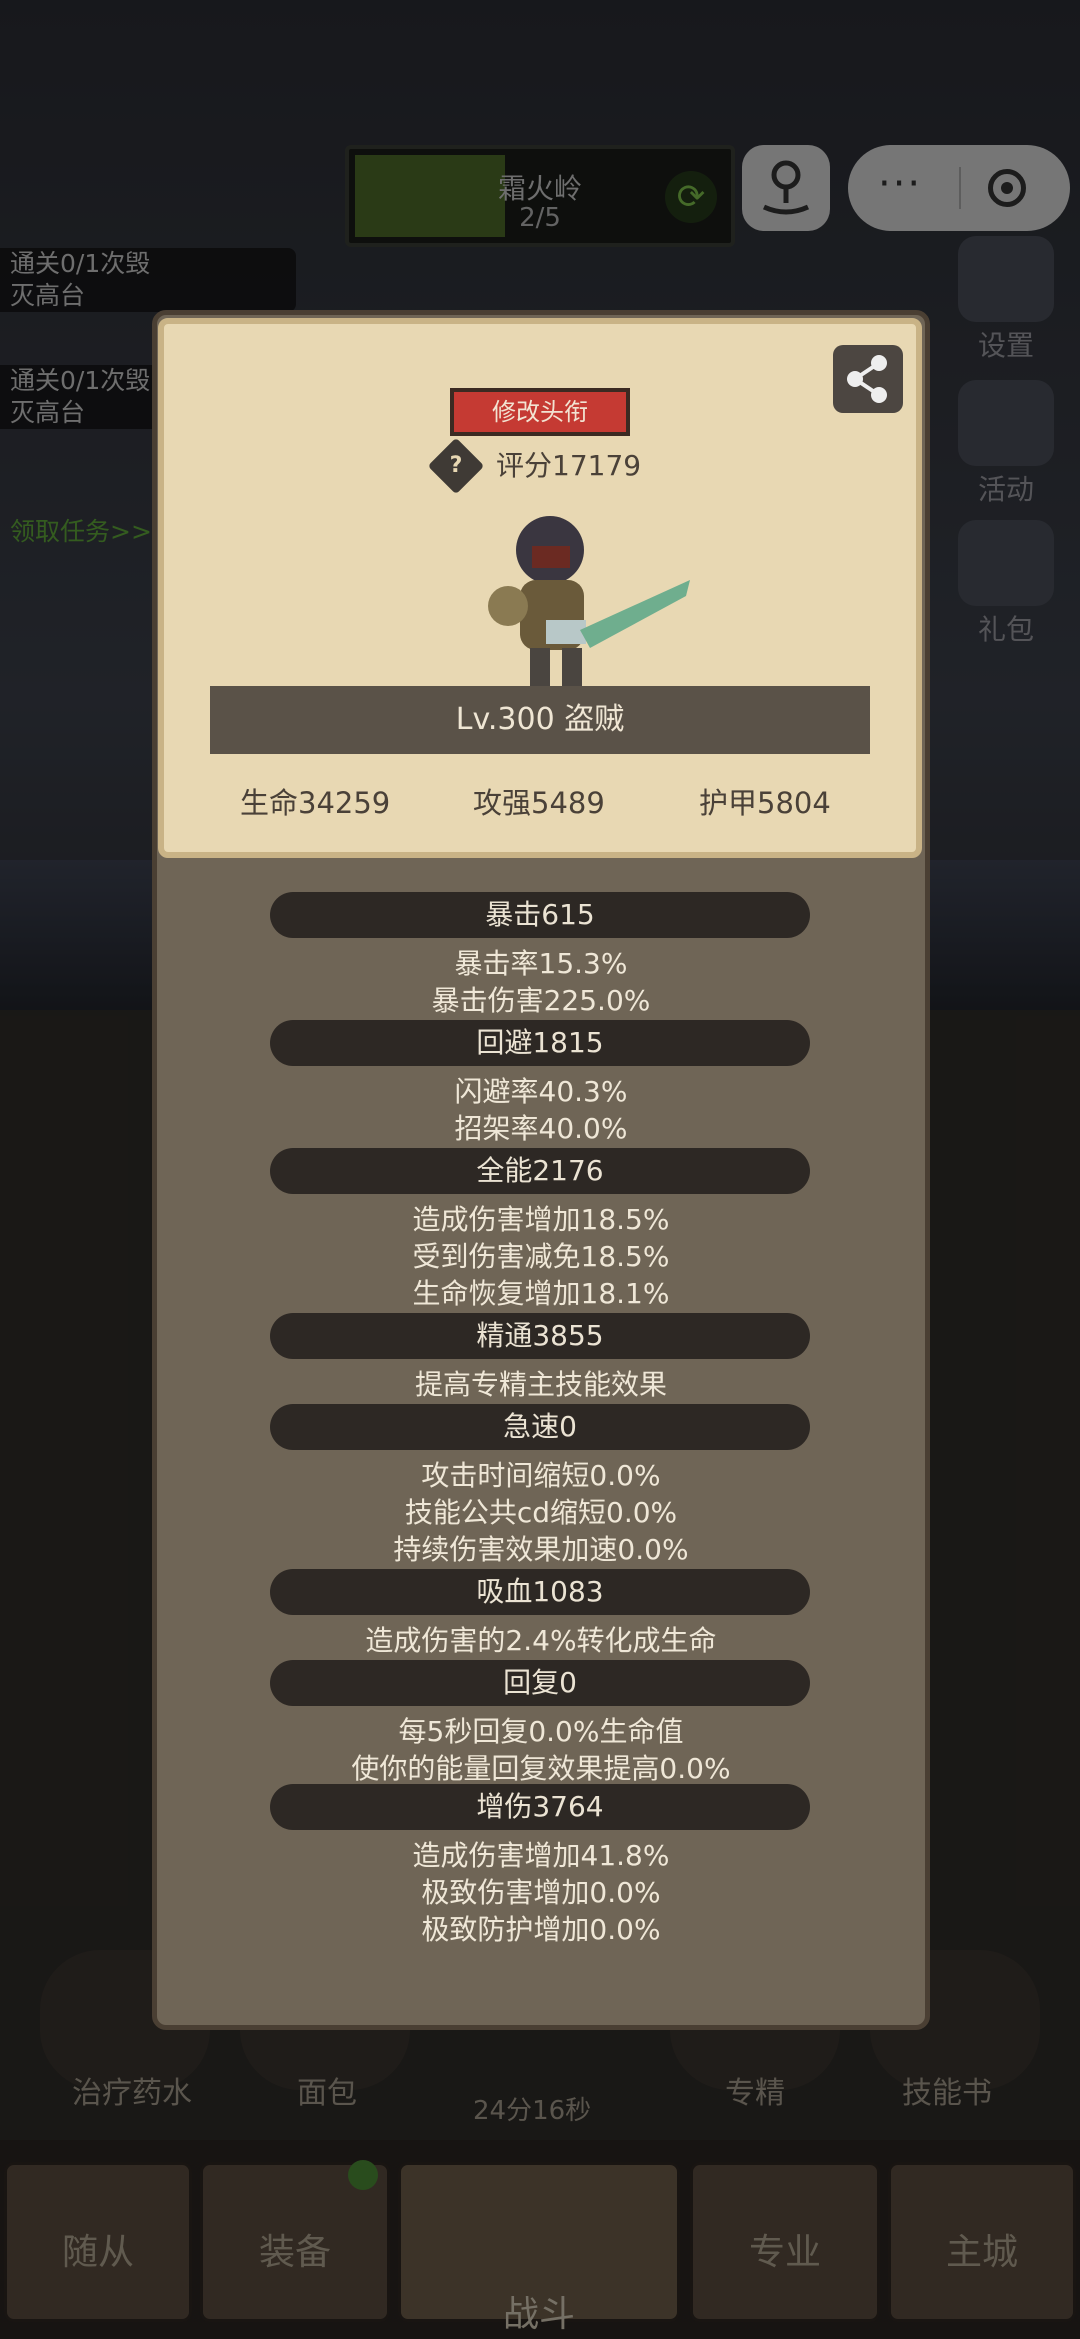 This screenshot has width=1080, height=2339. What do you see at coordinates (540, 1683) in the screenshot?
I see `stat-header-regen: 回复0` at bounding box center [540, 1683].